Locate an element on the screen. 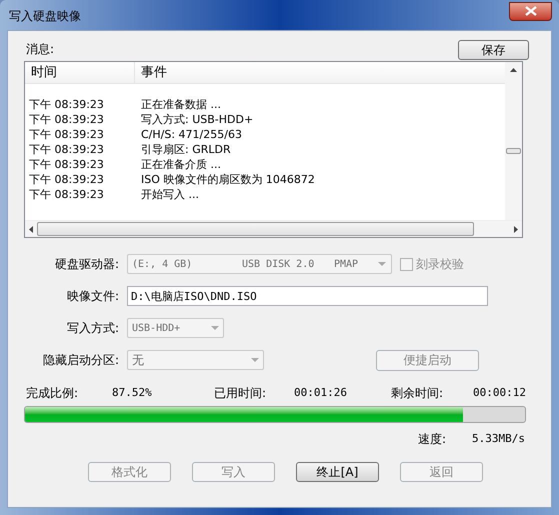 The width and height of the screenshot is (559, 515). drive-label: 硬盘驱动器: is located at coordinates (87, 264).